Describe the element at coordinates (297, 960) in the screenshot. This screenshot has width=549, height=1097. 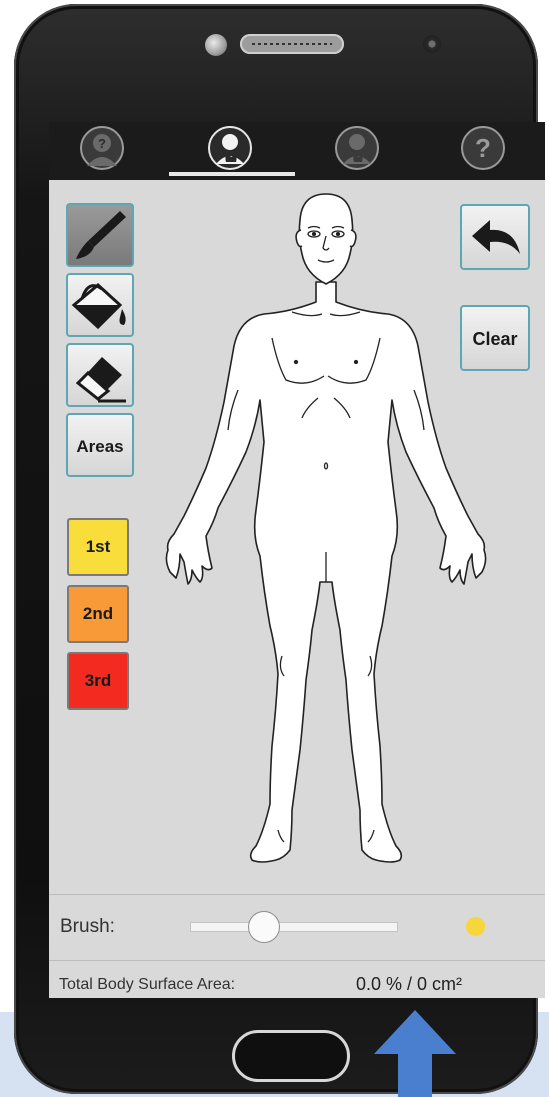
I see `divider-bottom` at that location.